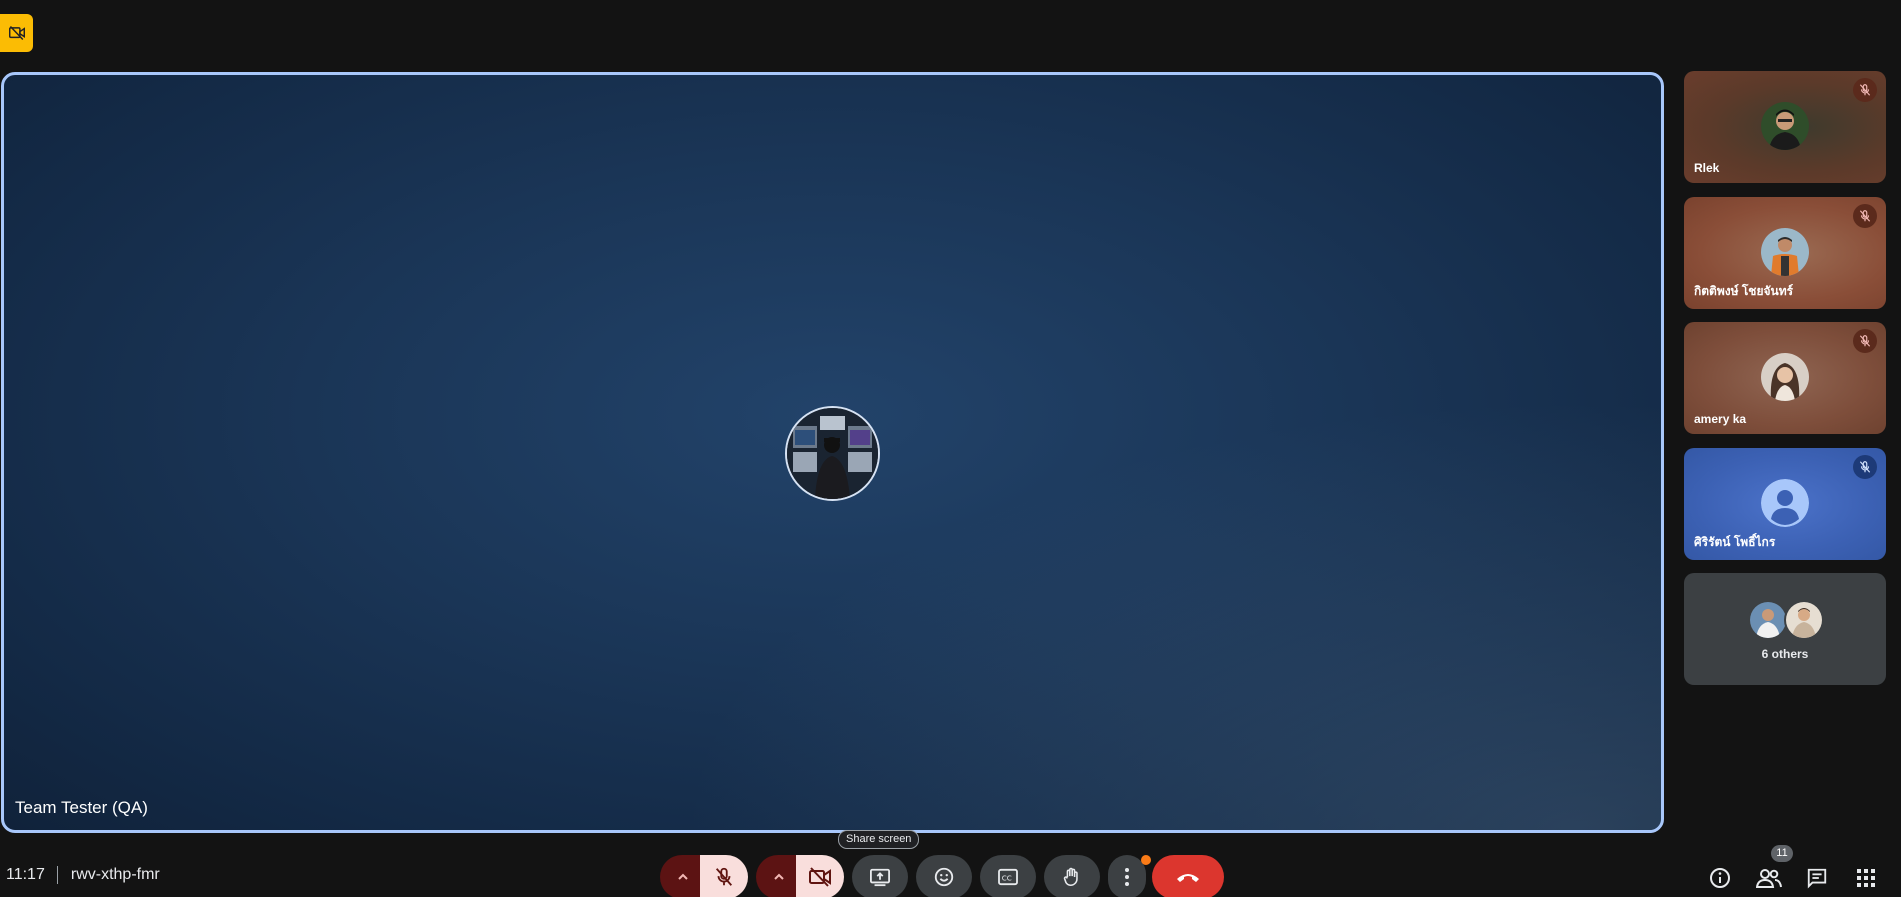 The image size is (1901, 897). I want to click on participant-tile: Rlek, so click(1785, 127).